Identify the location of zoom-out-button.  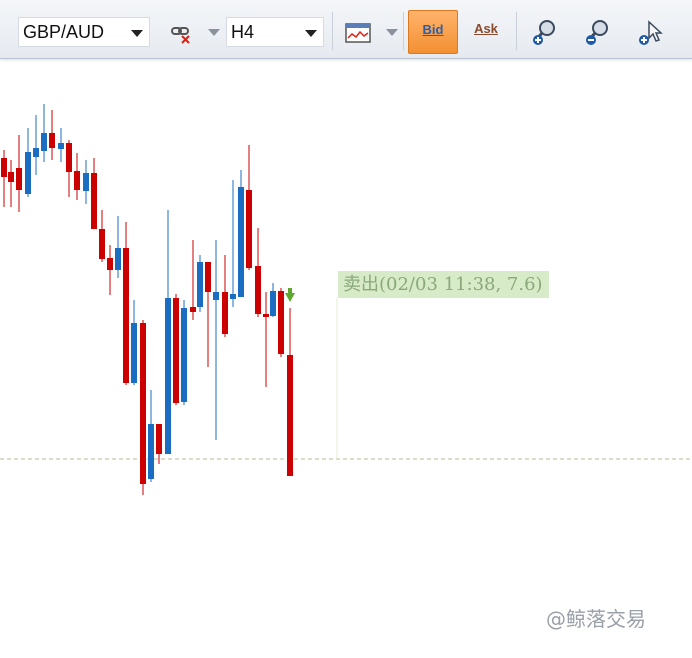
(598, 32).